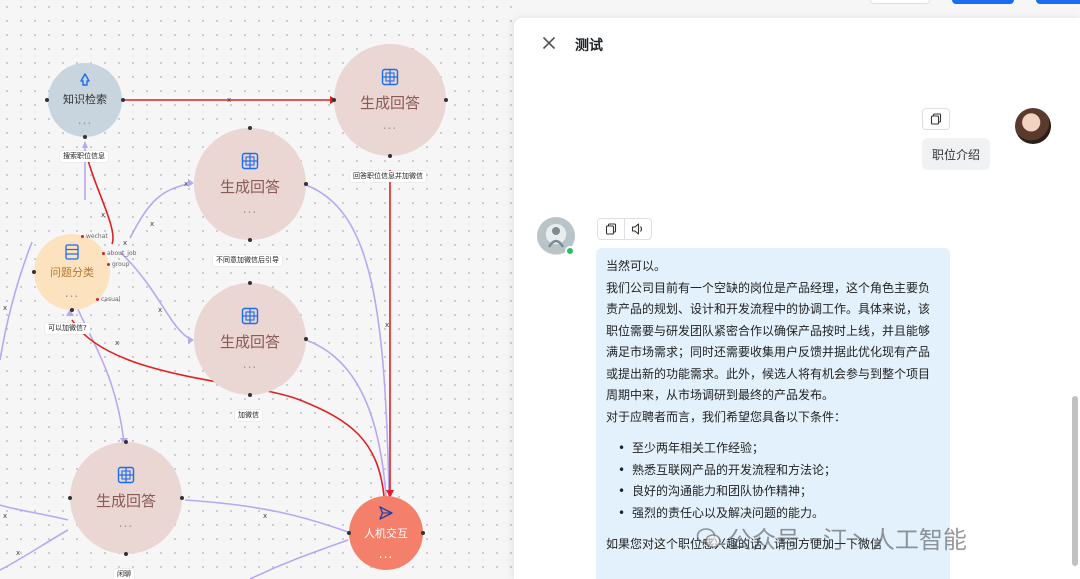 Image resolution: width=1080 pixels, height=579 pixels. Describe the element at coordinates (124, 574) in the screenshot. I see `edge-label-bottom: 闲聊` at that location.